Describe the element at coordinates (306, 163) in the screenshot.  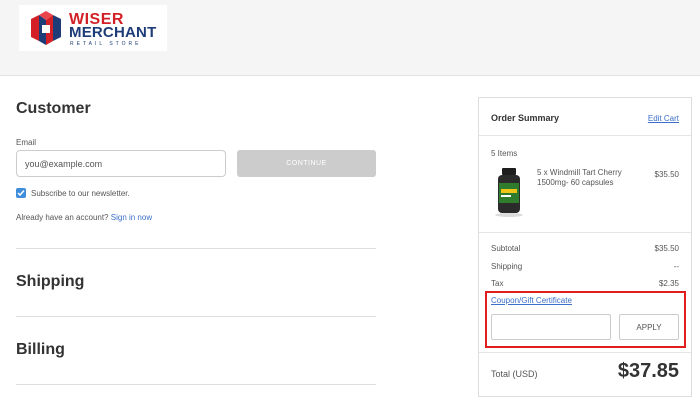
I see `continue-button: CONTINUE` at that location.